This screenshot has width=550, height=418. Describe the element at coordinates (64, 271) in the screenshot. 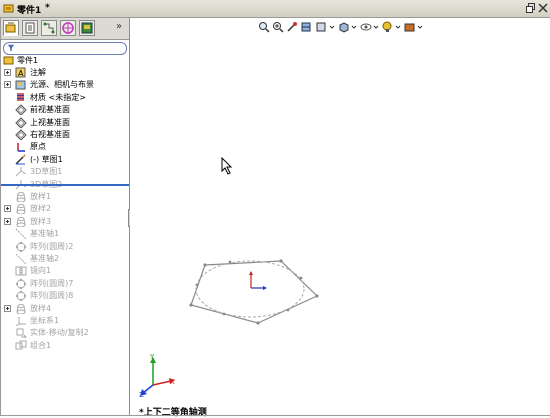

I see `tree-item: 镜向1` at that location.